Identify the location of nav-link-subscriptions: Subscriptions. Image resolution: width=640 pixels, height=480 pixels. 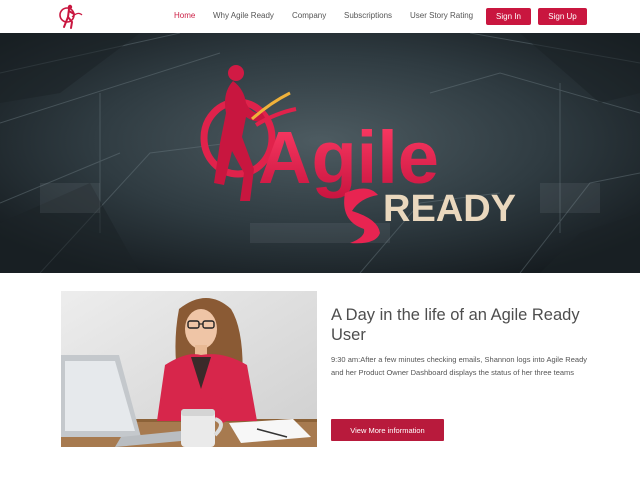
(368, 15).